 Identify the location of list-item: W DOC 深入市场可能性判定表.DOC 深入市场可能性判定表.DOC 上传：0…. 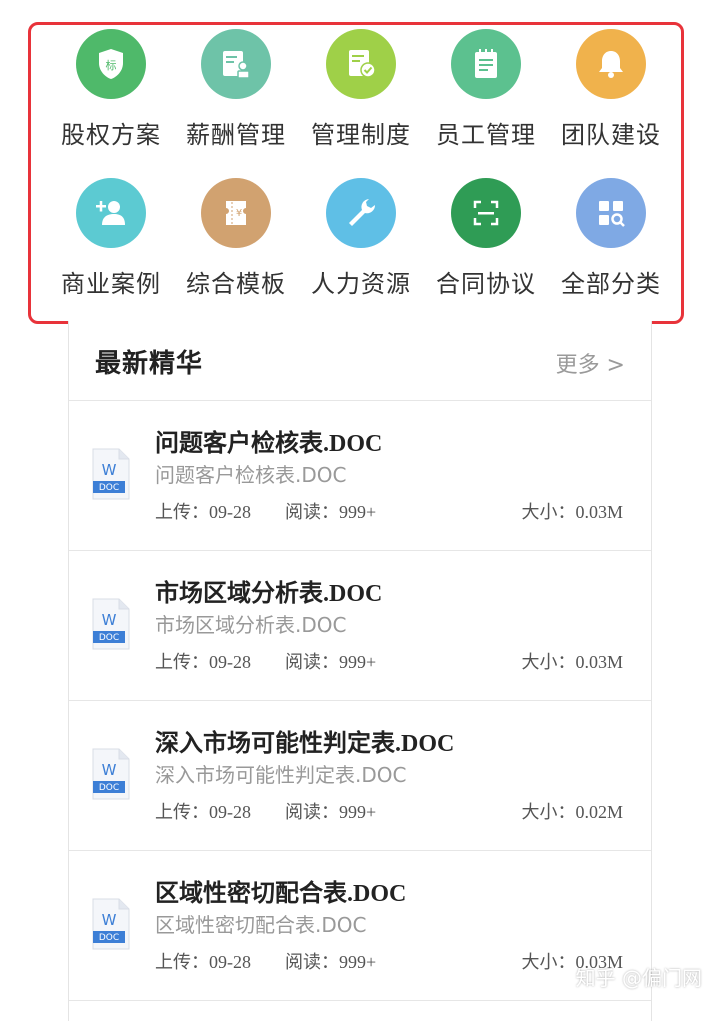
(360, 776).